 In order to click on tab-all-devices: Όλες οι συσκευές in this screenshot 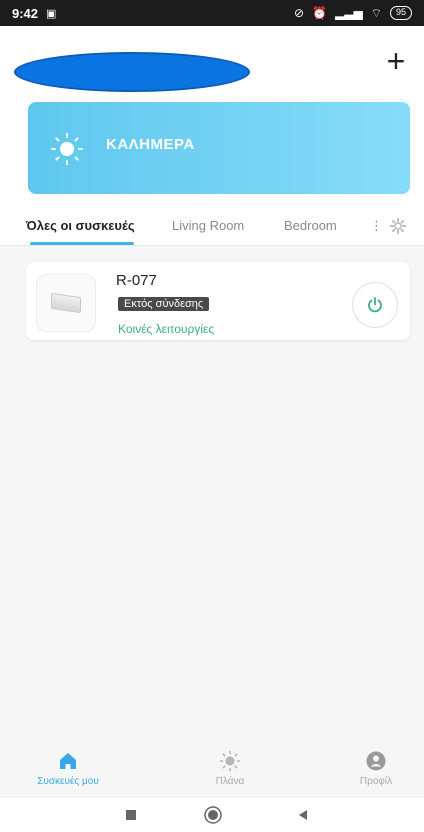, I will do `click(80, 225)`.